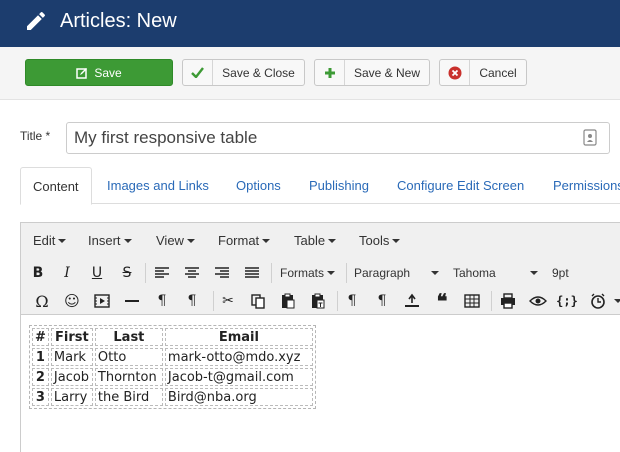  I want to click on blockquote-icon: ❝, so click(442, 301).